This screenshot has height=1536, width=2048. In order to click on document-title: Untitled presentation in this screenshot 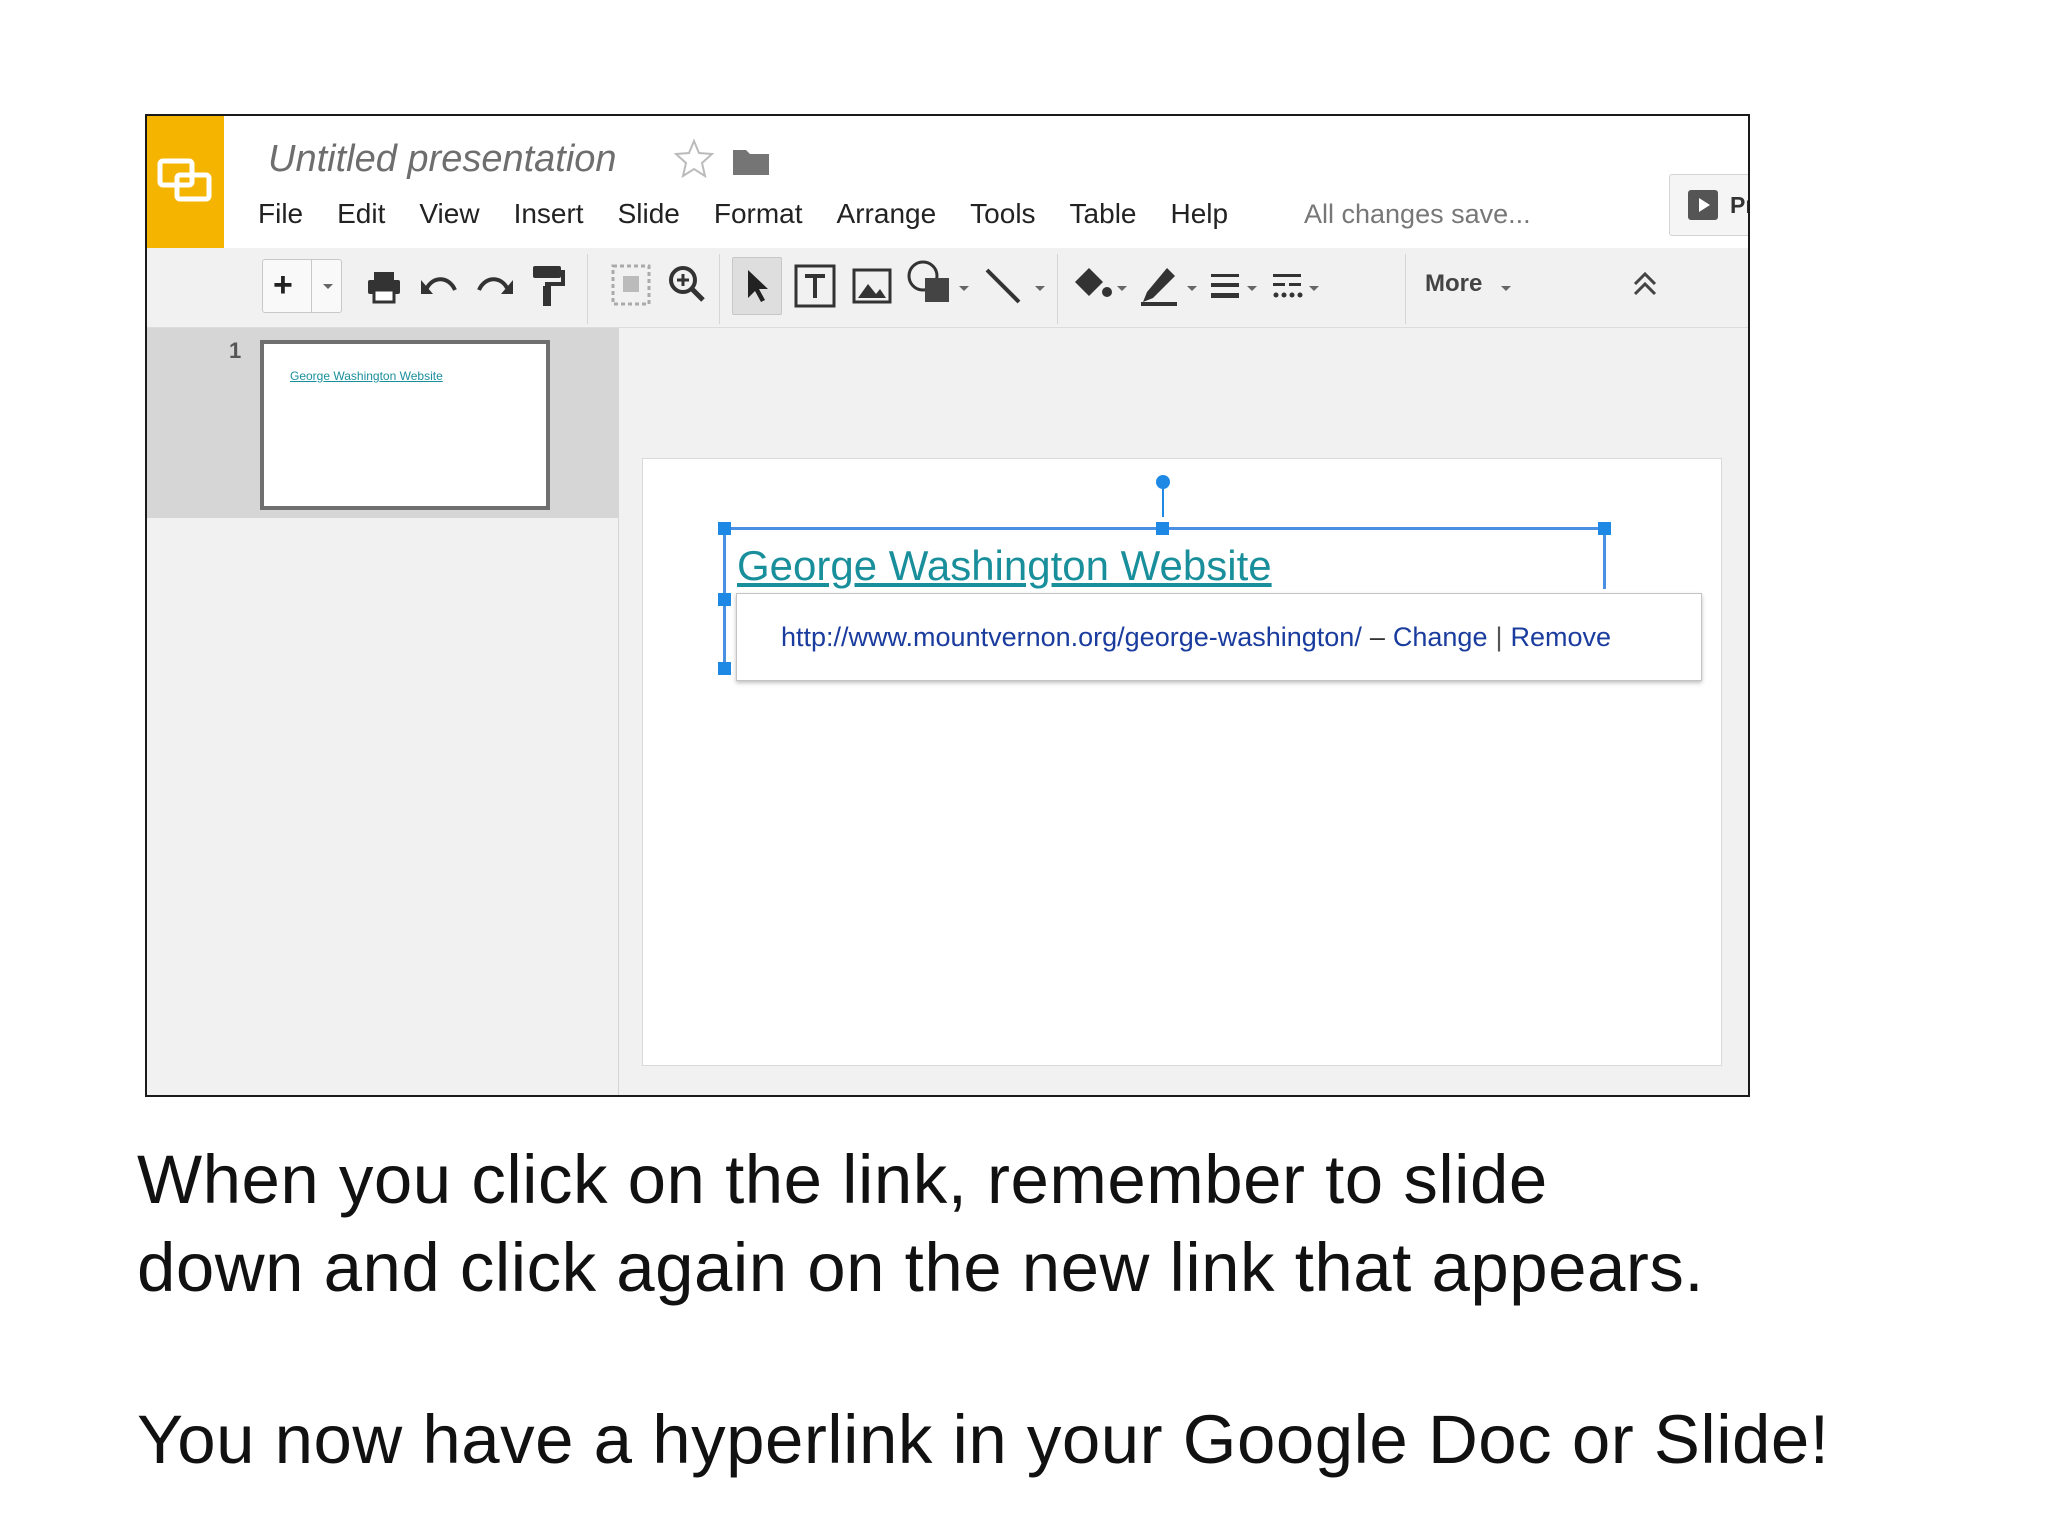, I will do `click(442, 159)`.